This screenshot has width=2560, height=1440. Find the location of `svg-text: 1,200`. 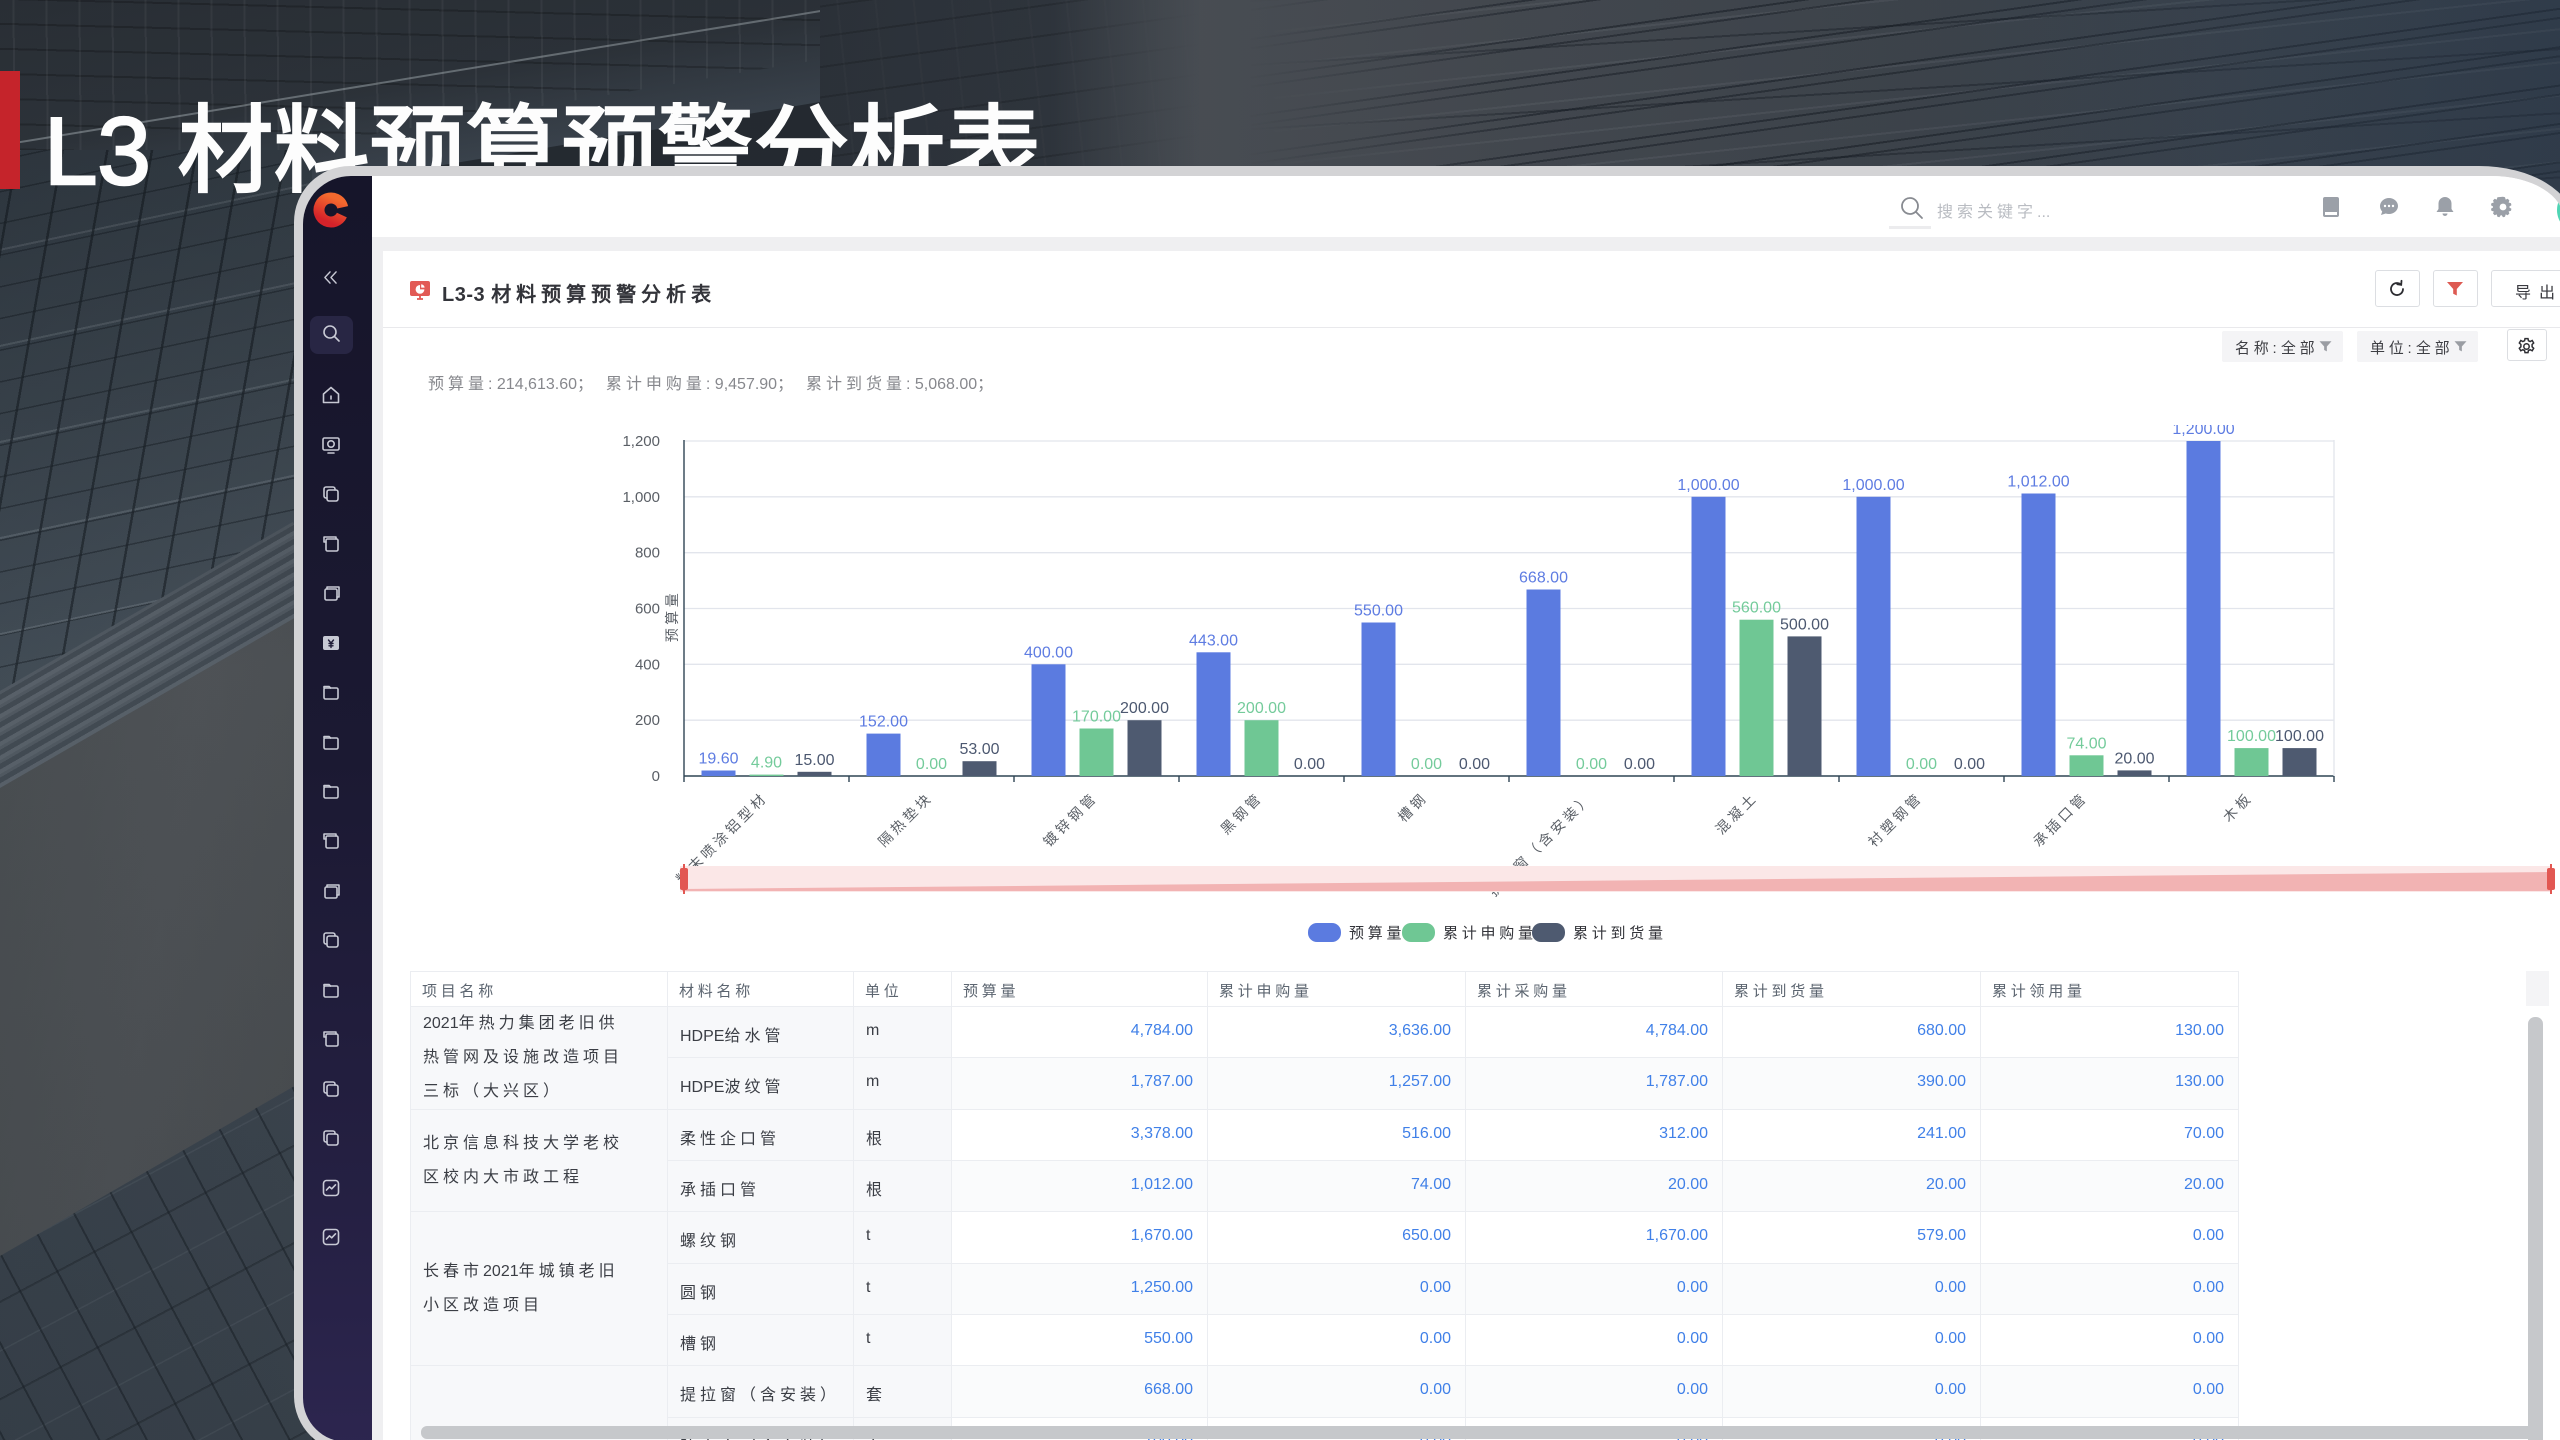

svg-text: 1,200 is located at coordinates (641, 441).